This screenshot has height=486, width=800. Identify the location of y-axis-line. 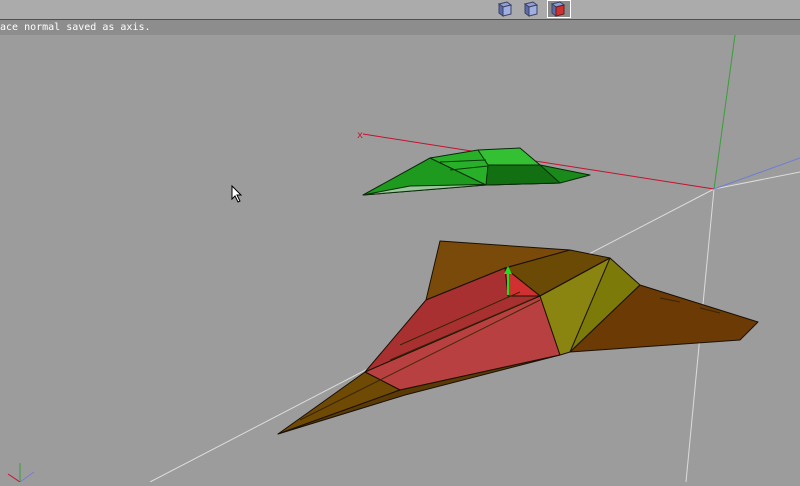
(724, 112).